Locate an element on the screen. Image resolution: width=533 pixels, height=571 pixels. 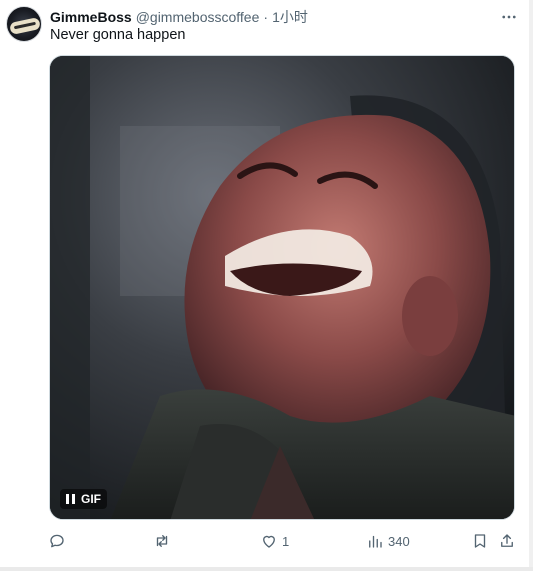
like-button: 1 is located at coordinates (274, 541).